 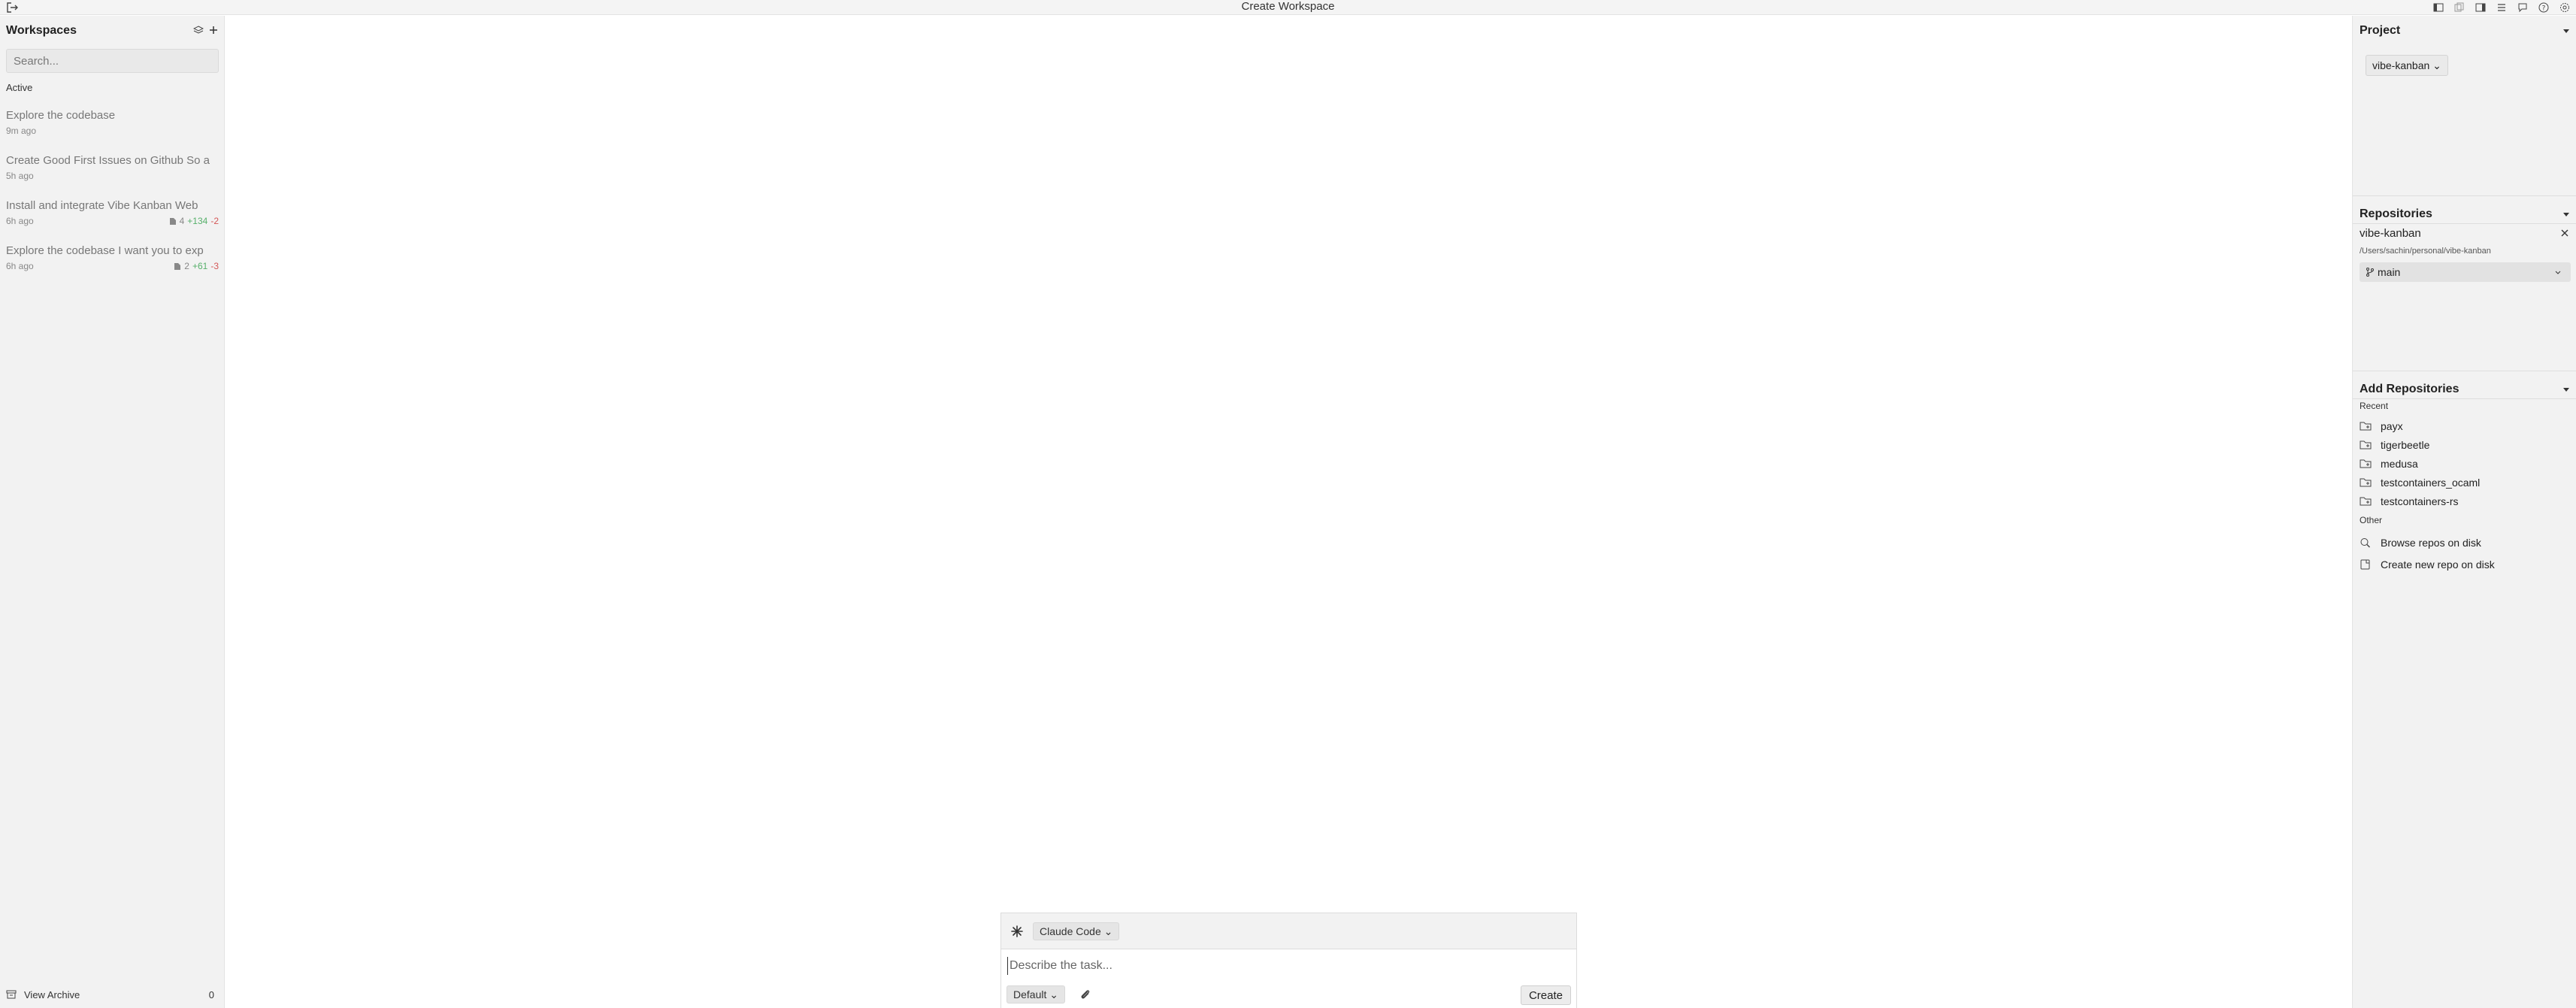 I want to click on recent-repo-name: testcontainers_ocaml, so click(x=2431, y=483).